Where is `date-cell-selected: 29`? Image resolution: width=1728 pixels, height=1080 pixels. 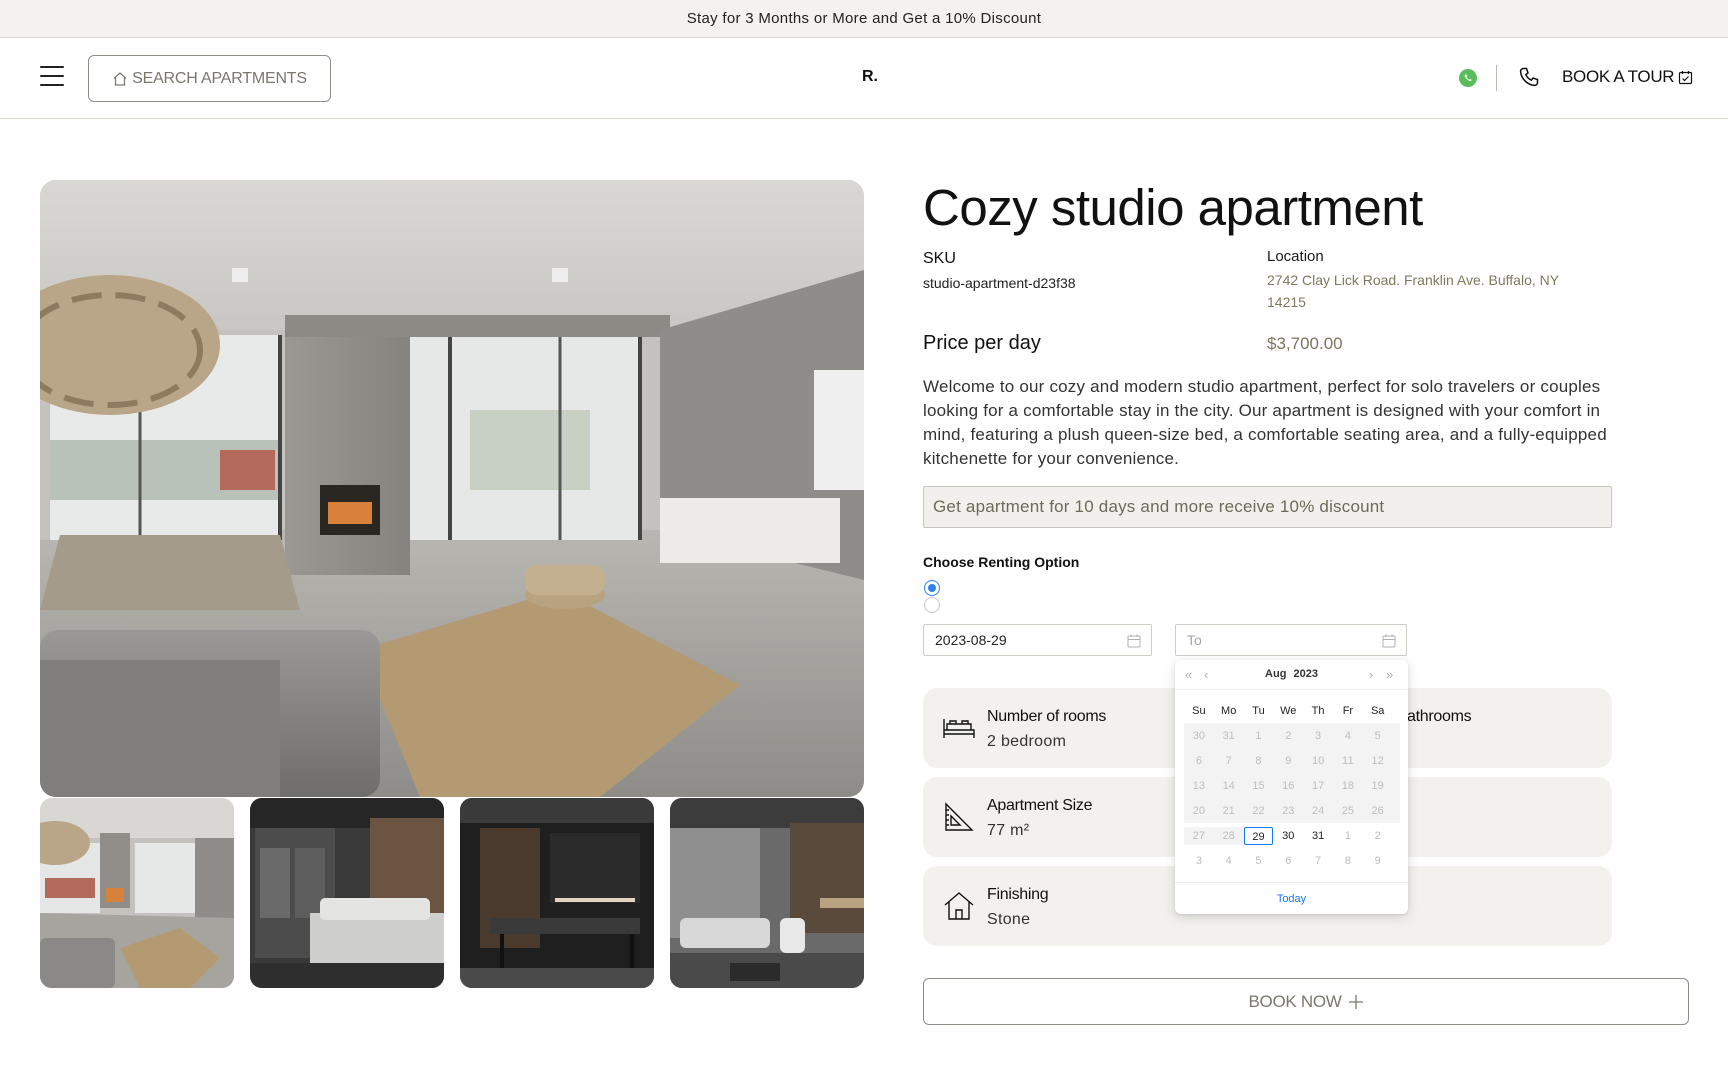 date-cell-selected: 29 is located at coordinates (1258, 835).